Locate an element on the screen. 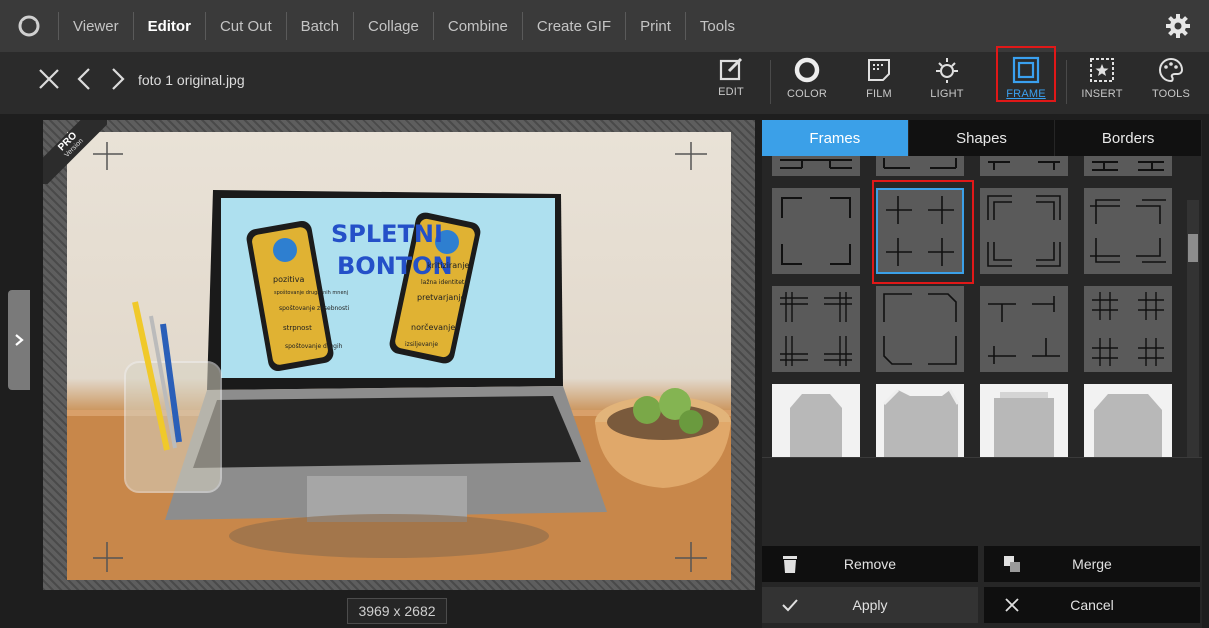 The height and width of the screenshot is (628, 1209). screen-left-1: pozitiva is located at coordinates (288, 279).